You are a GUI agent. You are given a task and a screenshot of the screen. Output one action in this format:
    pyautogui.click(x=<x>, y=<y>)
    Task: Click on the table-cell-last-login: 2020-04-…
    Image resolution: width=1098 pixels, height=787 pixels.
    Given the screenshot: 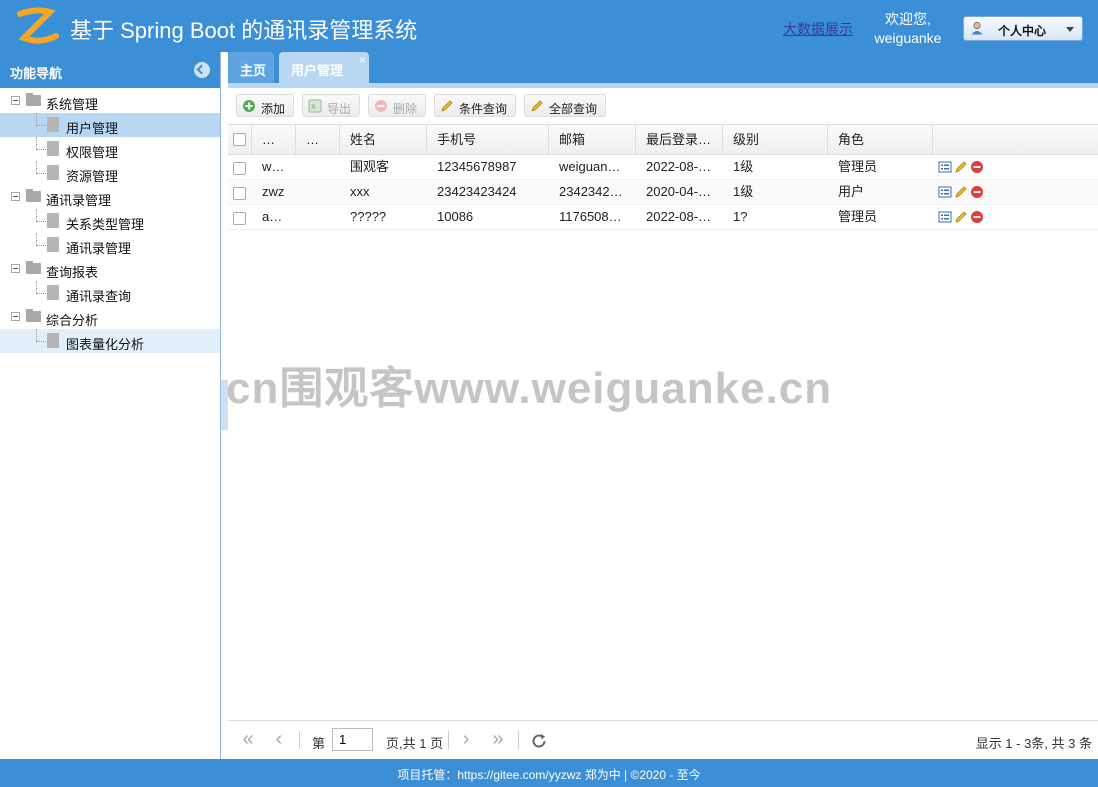 What is the action you would take?
    pyautogui.click(x=679, y=191)
    